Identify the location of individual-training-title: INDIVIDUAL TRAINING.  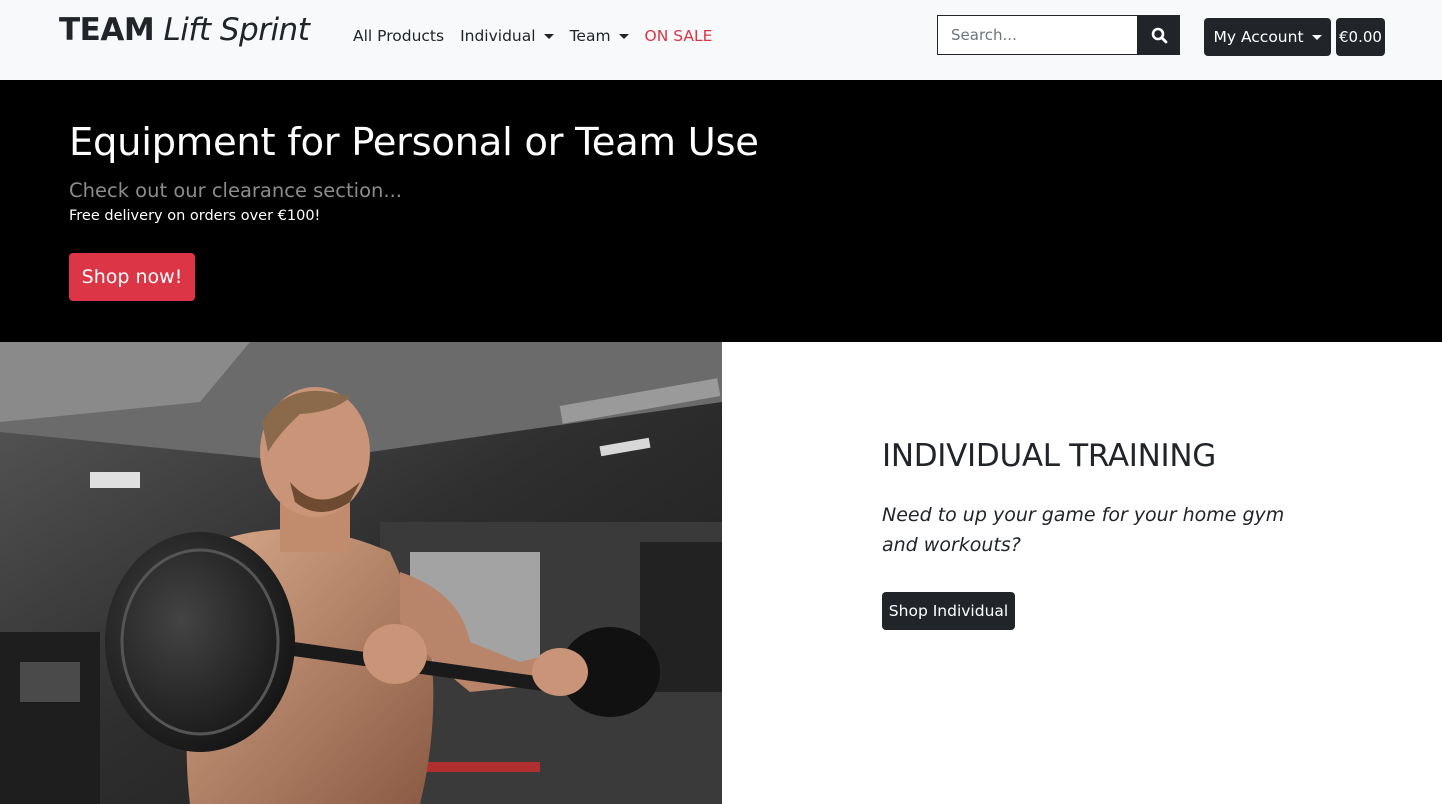
(1049, 456).